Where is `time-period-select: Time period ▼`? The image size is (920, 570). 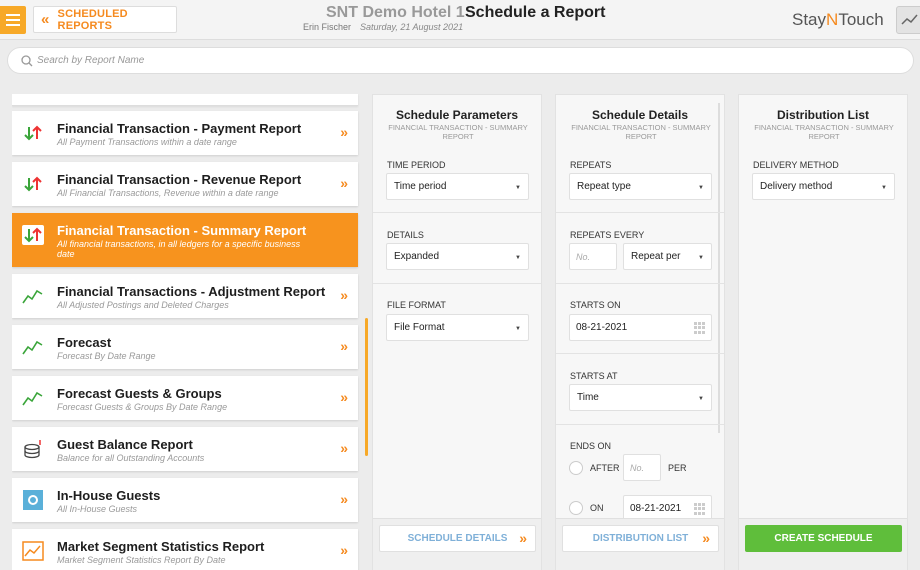
time-period-select: Time period ▼ is located at coordinates (457, 186).